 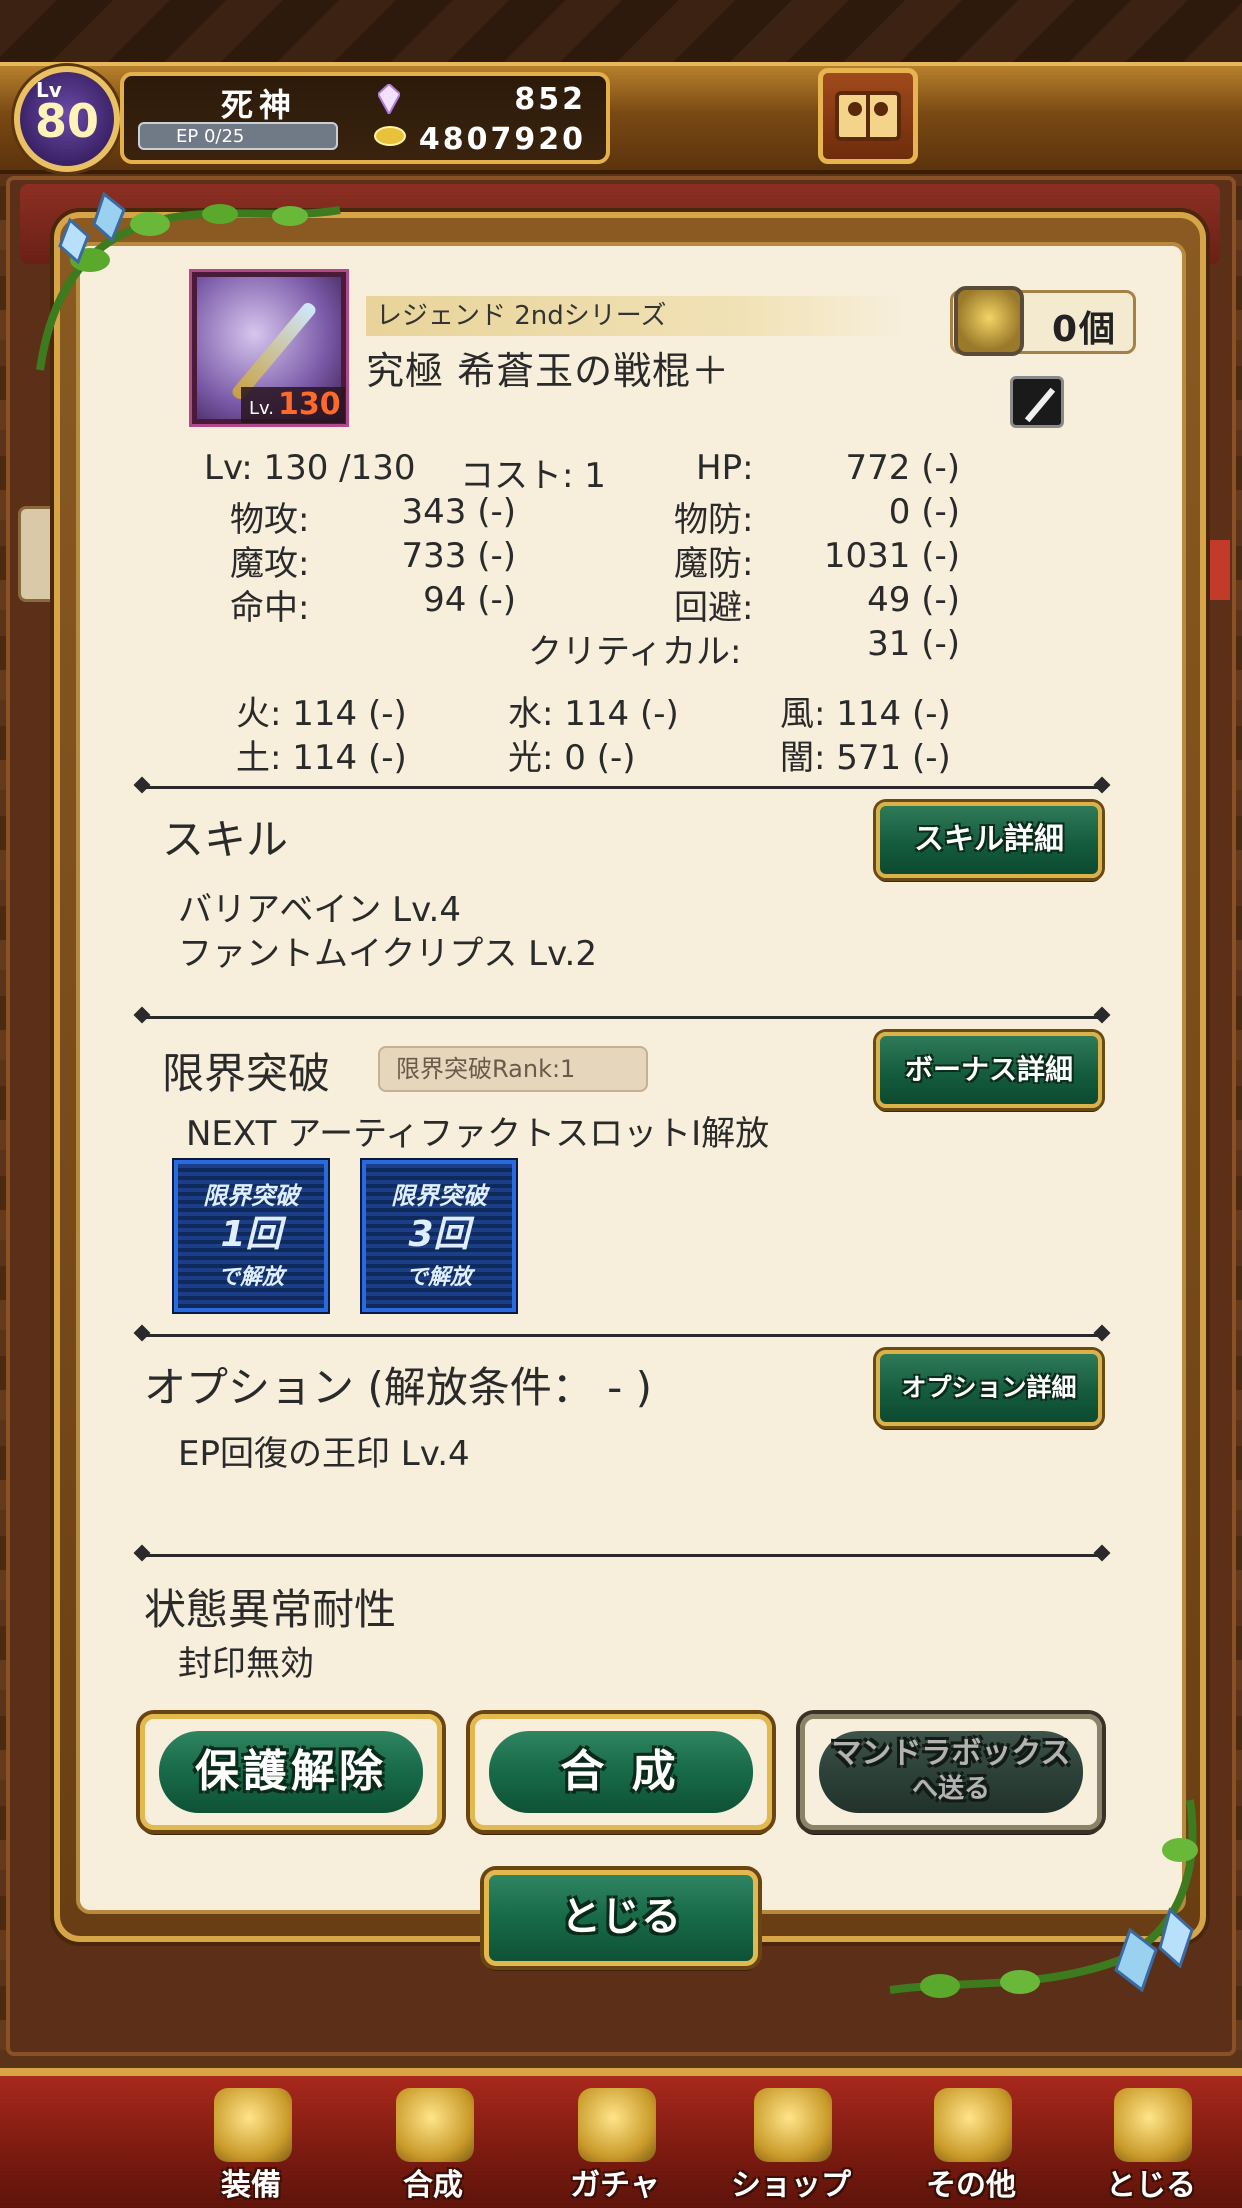 I want to click on badge-line2: 3回, so click(x=439, y=1234).